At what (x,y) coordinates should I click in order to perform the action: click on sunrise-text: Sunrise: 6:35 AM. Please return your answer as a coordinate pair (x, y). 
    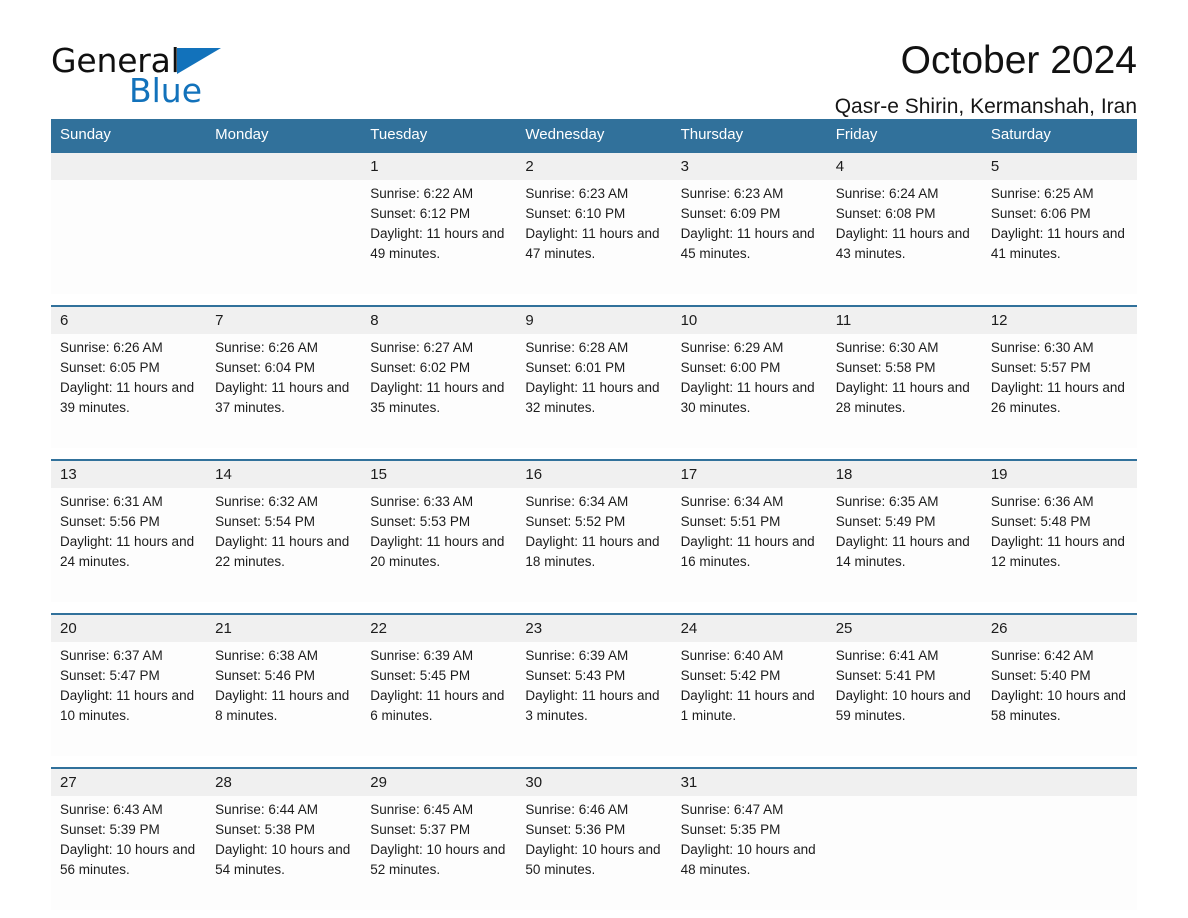
    Looking at the image, I should click on (887, 501).